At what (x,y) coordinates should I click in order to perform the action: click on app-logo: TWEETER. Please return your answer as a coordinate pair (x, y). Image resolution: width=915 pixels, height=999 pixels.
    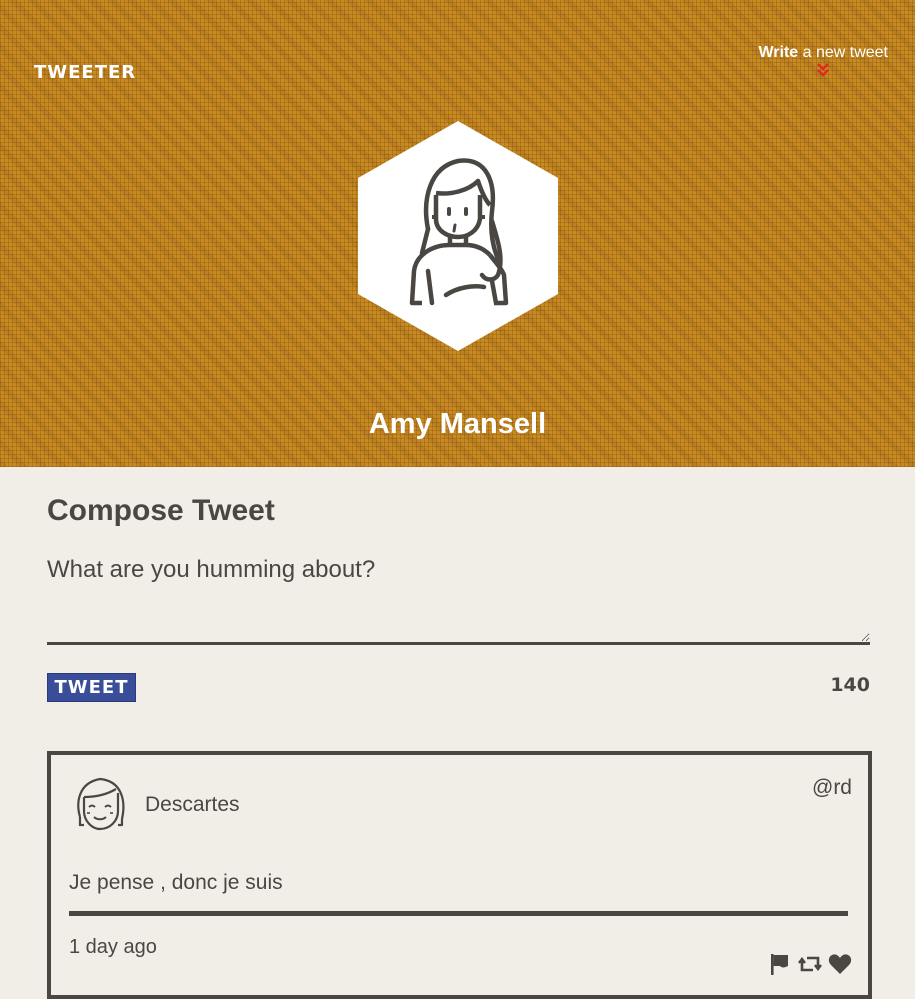
    Looking at the image, I should click on (85, 72).